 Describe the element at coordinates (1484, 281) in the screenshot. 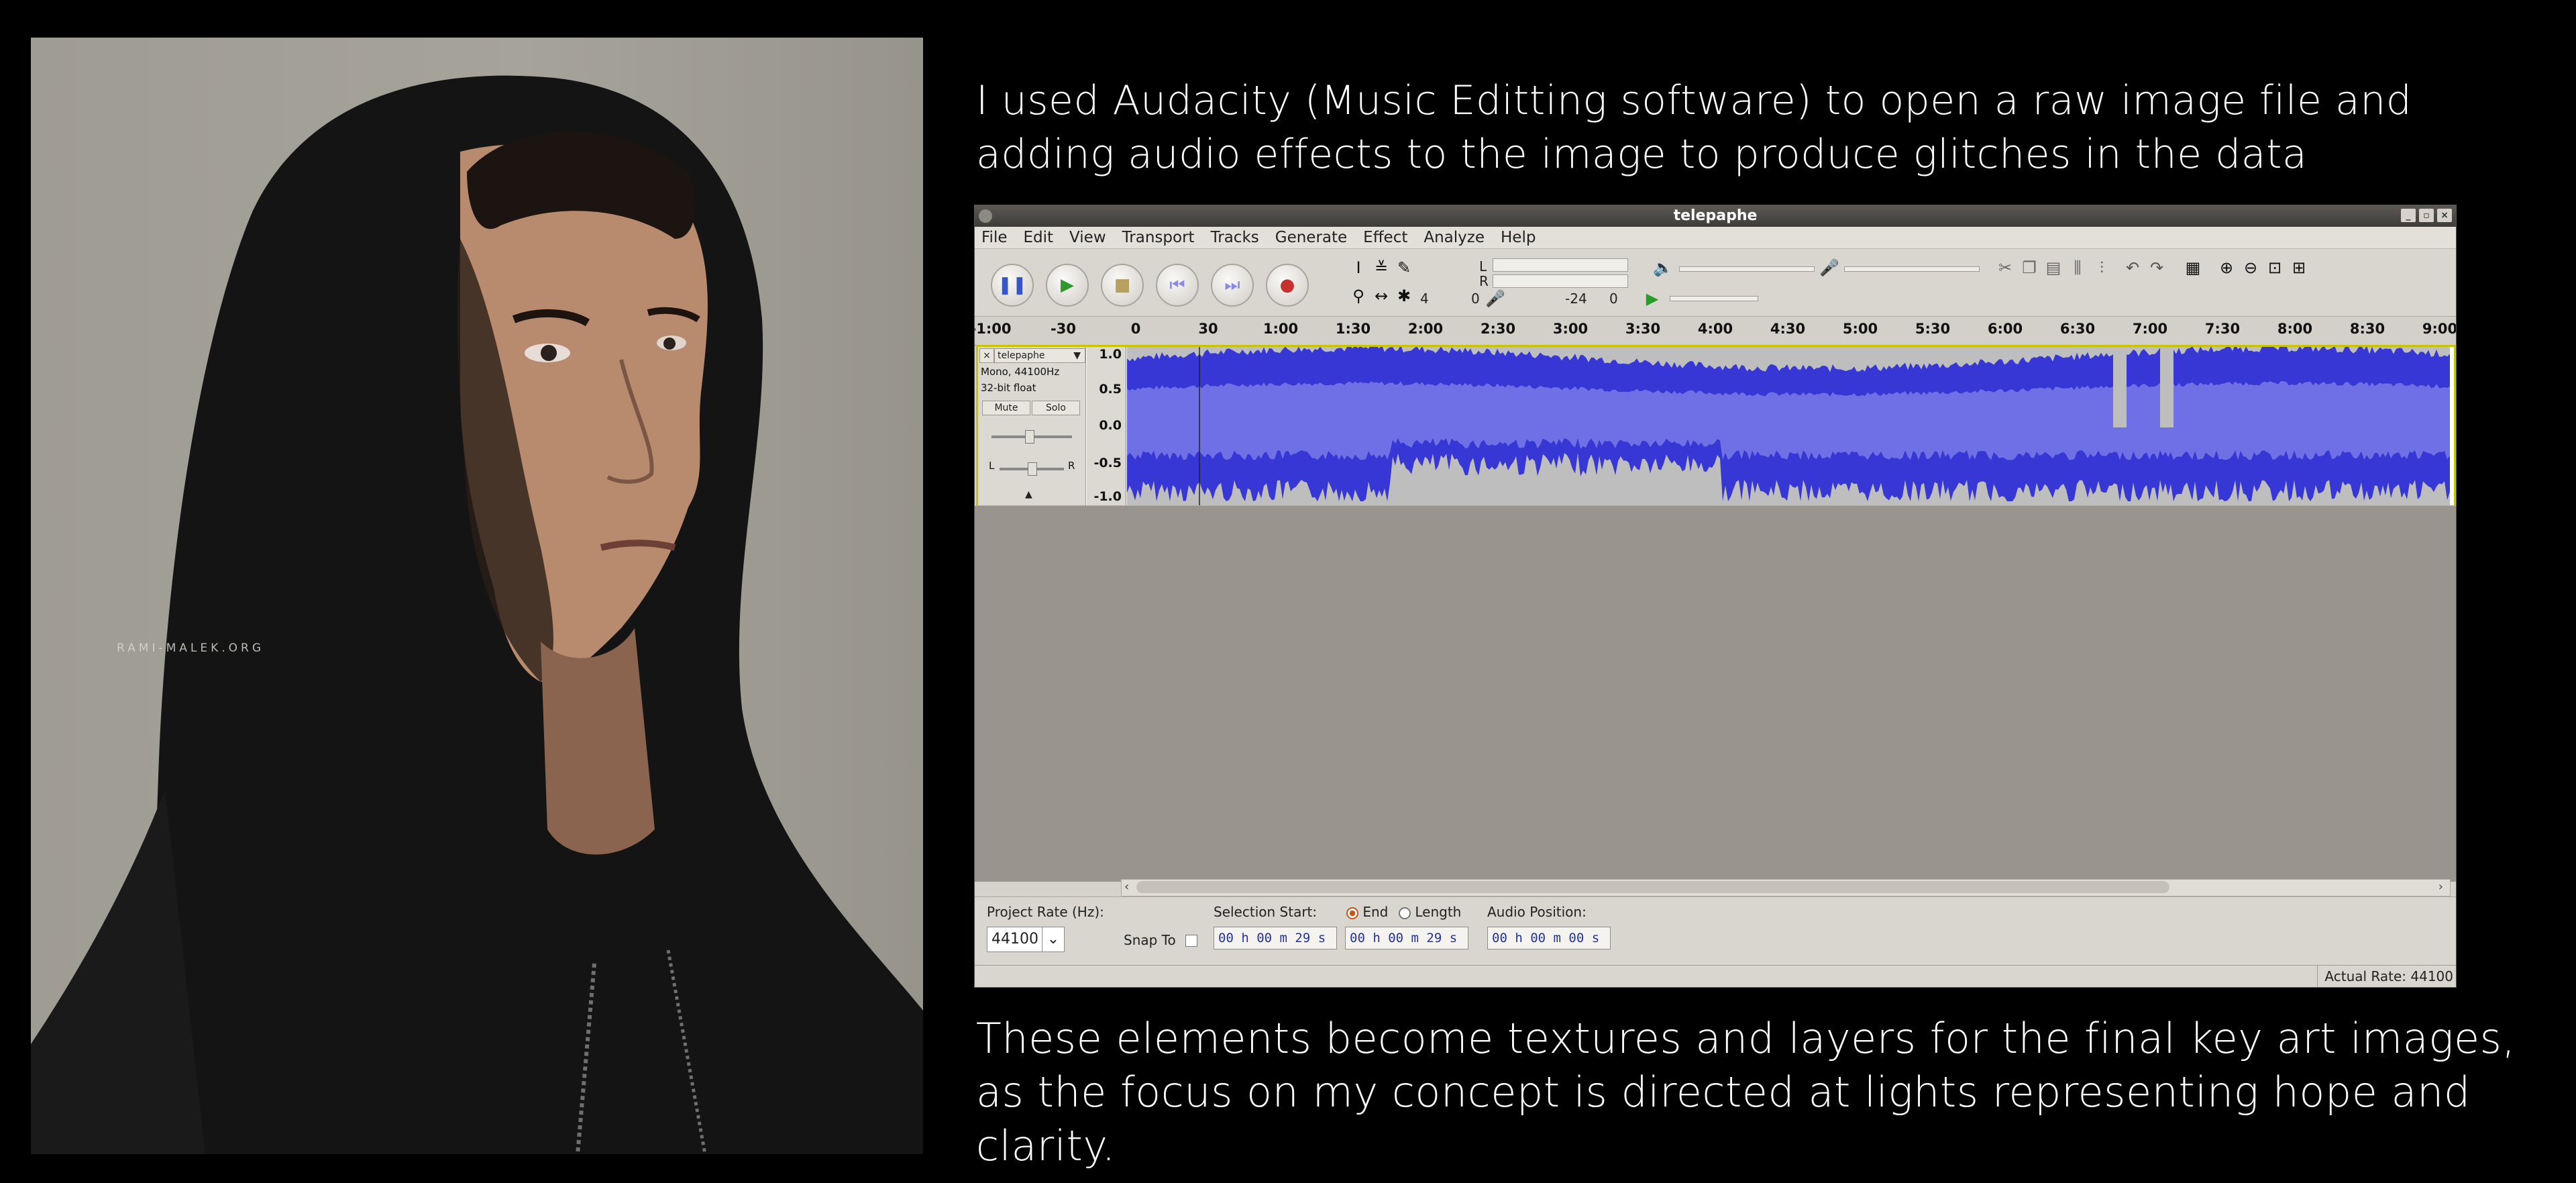

I see `meter-right-label: R` at that location.